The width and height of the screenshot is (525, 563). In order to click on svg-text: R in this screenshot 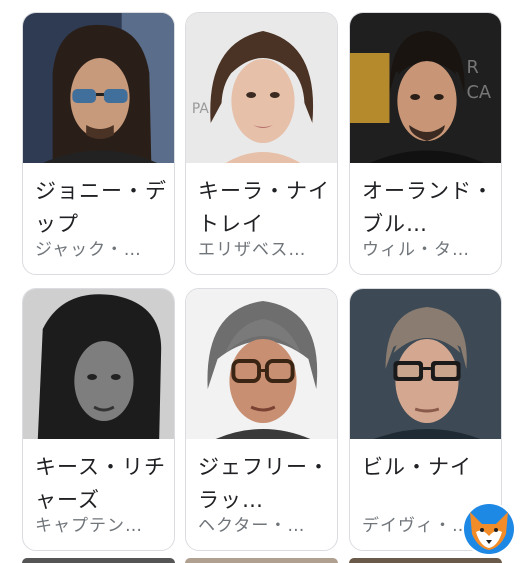, I will do `click(472, 67)`.